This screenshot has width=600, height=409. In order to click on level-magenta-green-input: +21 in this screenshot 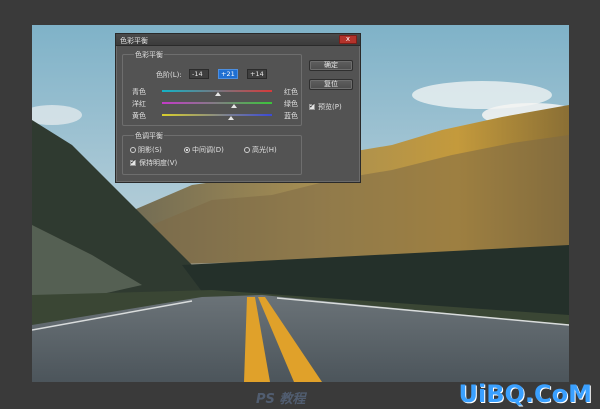, I will do `click(228, 74)`.